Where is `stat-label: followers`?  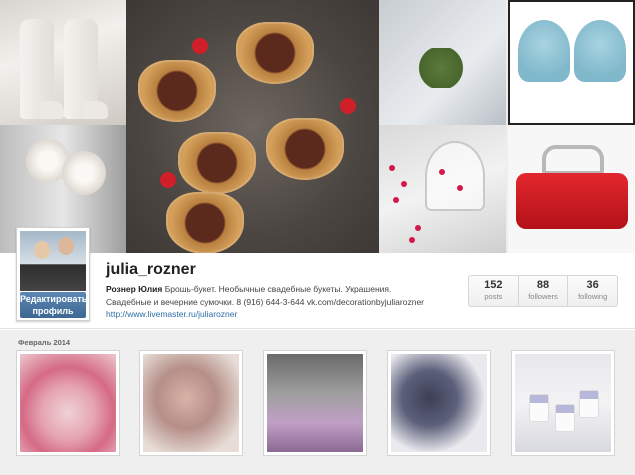
stat-label: followers is located at coordinates (543, 296).